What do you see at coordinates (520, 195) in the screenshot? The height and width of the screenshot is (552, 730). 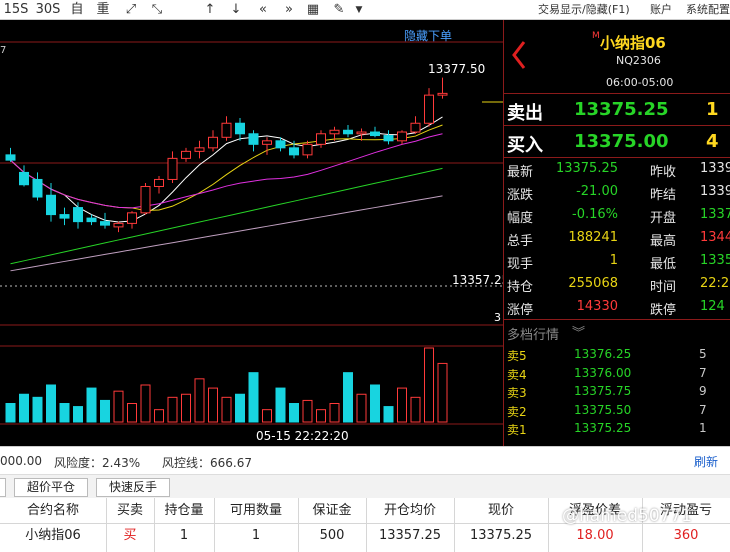 I see `quote-label: 涨跌` at bounding box center [520, 195].